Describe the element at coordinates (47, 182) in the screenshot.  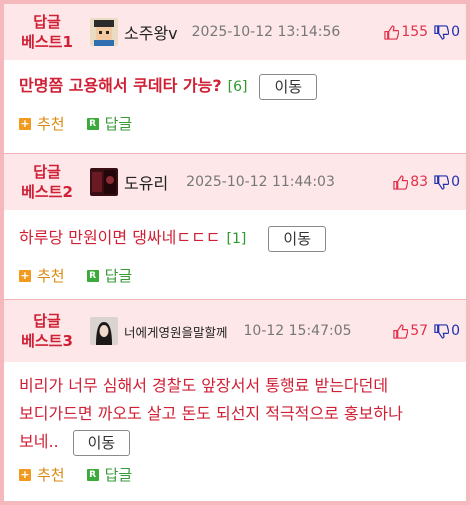
I see `best-rank-label: 답글 베스트2` at that location.